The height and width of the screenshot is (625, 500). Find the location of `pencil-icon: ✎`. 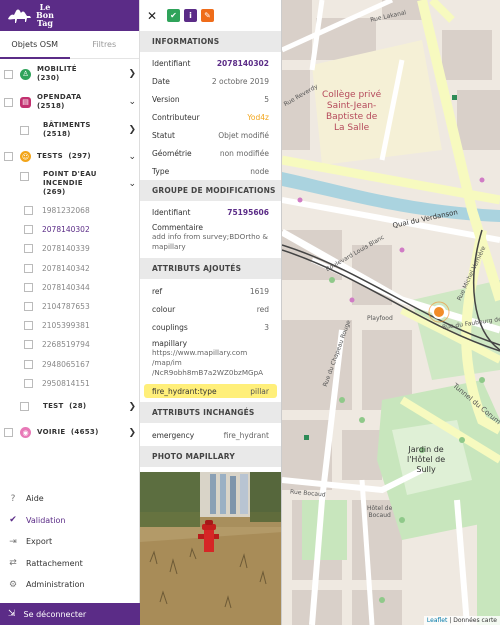

pencil-icon: ✎ is located at coordinates (207, 15).